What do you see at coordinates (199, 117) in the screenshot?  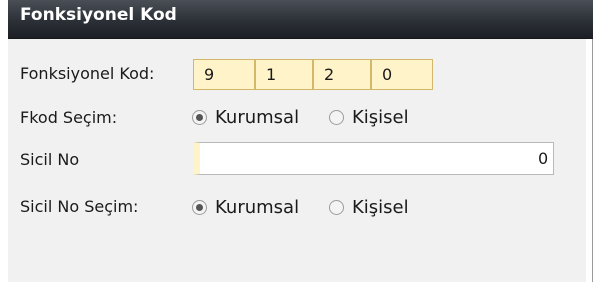 I see `fkod-kurumsal-radio` at bounding box center [199, 117].